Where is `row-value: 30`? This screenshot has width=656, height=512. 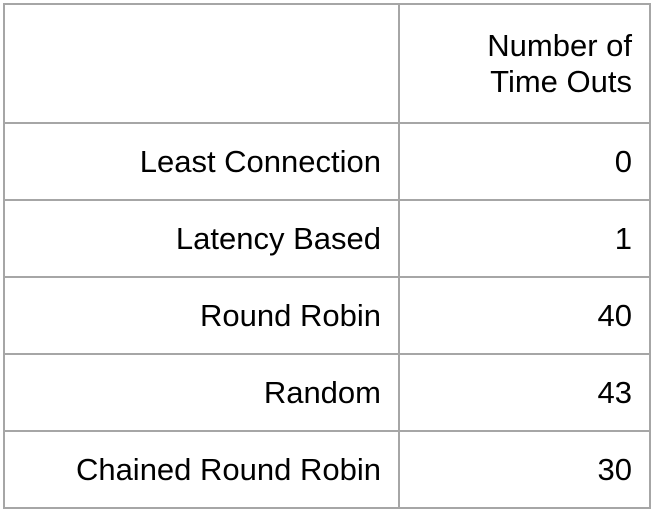 row-value: 30 is located at coordinates (524, 469).